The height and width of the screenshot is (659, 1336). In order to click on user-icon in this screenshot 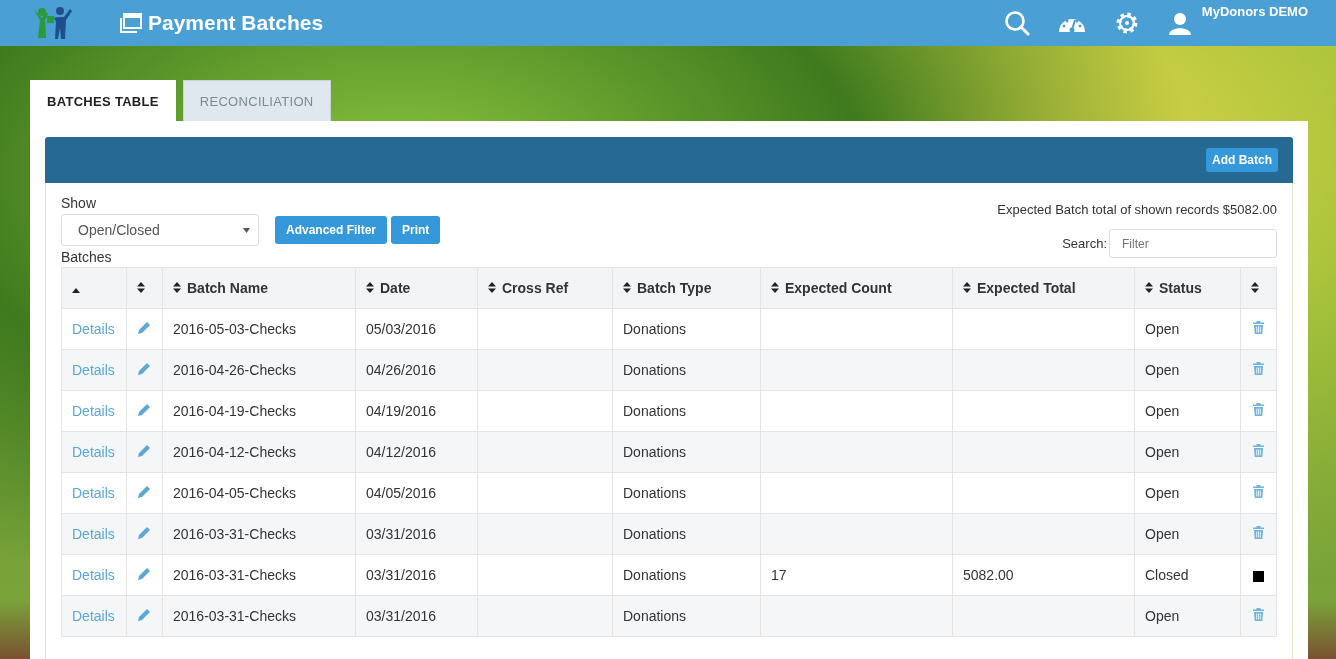, I will do `click(1179, 23)`.